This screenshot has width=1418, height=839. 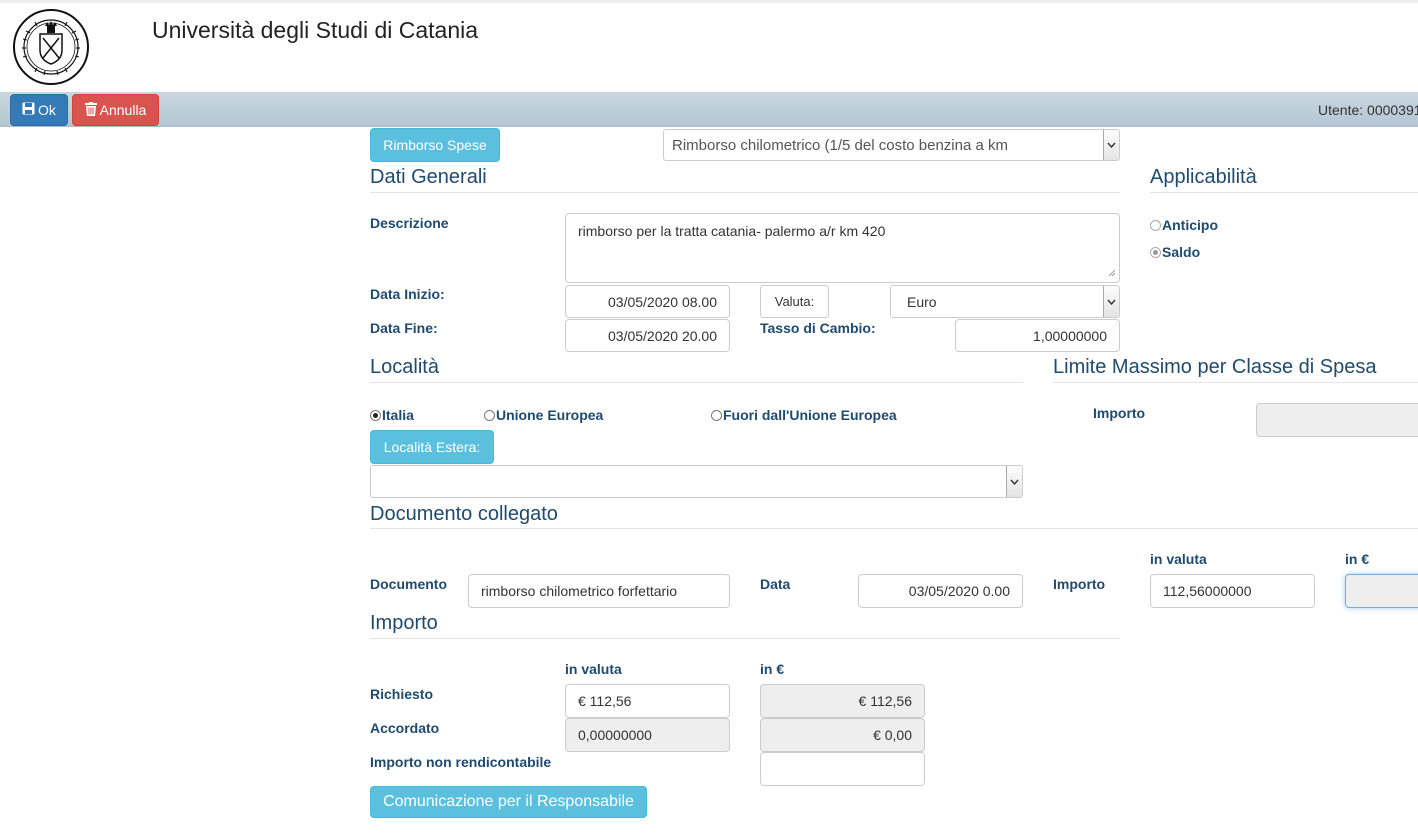 What do you see at coordinates (696, 481) in the screenshot?
I see `localita-estera-select` at bounding box center [696, 481].